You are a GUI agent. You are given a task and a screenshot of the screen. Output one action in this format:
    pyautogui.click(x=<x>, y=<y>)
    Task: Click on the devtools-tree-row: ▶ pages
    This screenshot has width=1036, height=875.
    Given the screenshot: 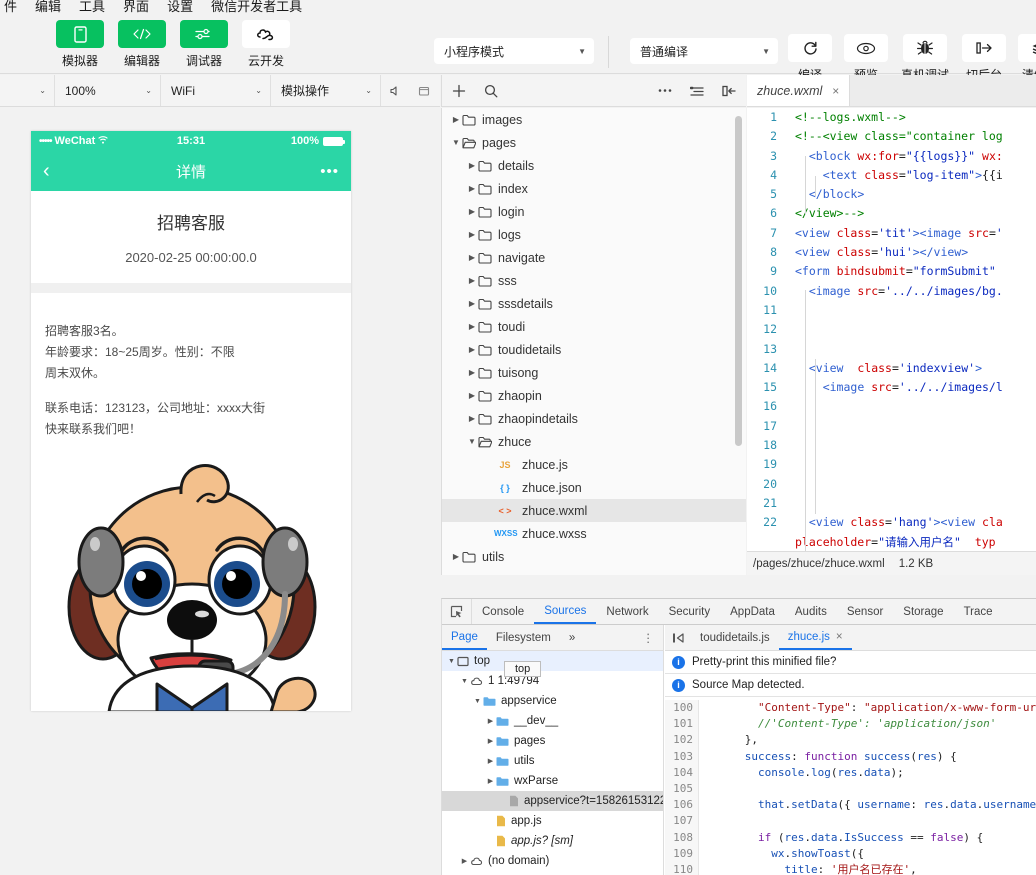 What is the action you would take?
    pyautogui.click(x=552, y=741)
    